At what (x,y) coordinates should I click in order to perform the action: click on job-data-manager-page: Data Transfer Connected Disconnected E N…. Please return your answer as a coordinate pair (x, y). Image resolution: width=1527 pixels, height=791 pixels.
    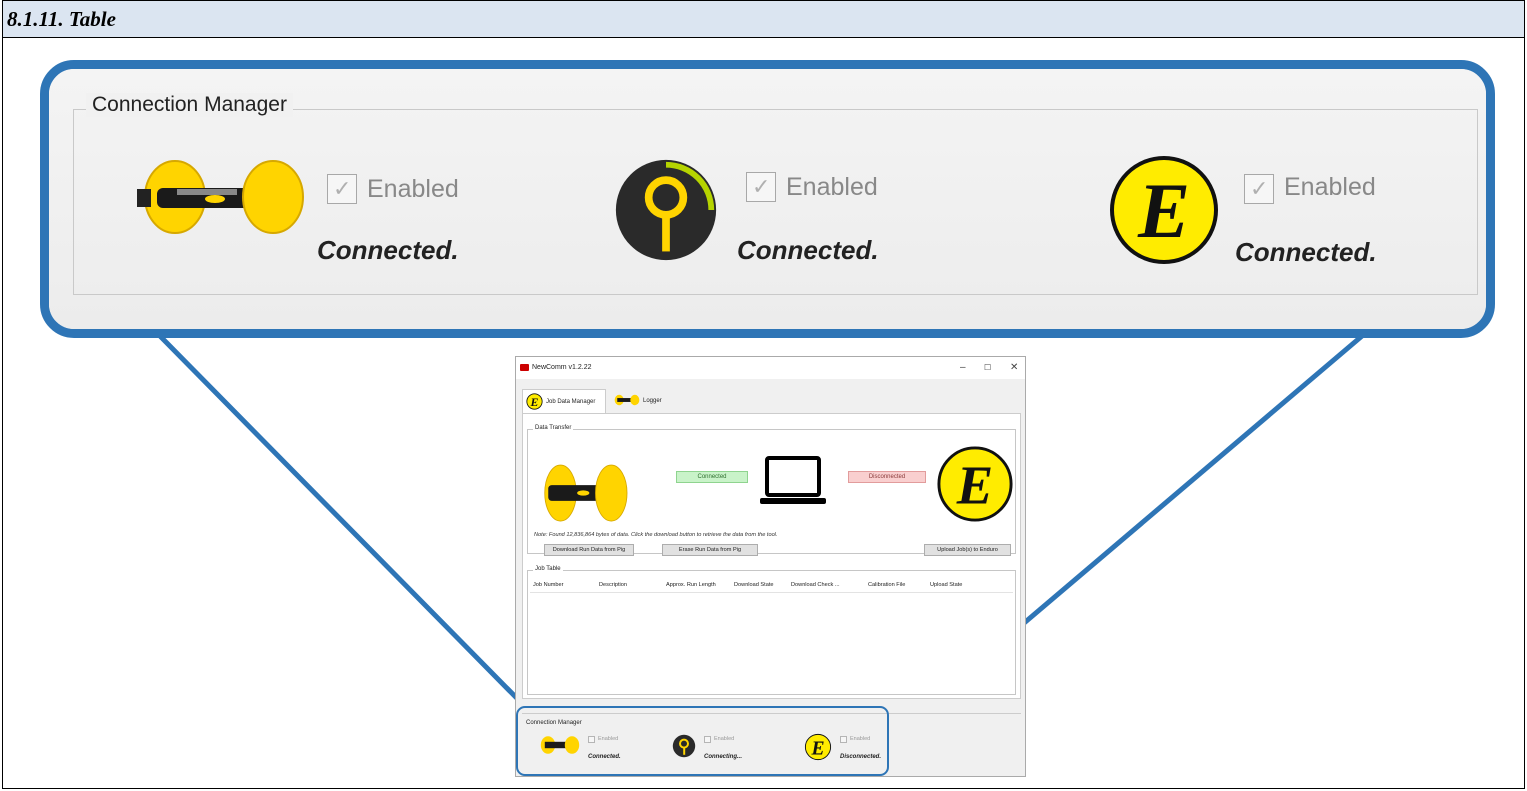
    Looking at the image, I should click on (771, 556).